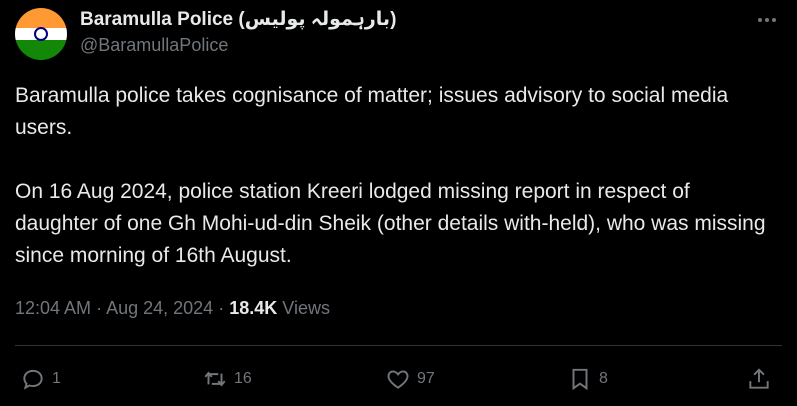 The image size is (797, 406). I want to click on flag-chakra, so click(41, 34).